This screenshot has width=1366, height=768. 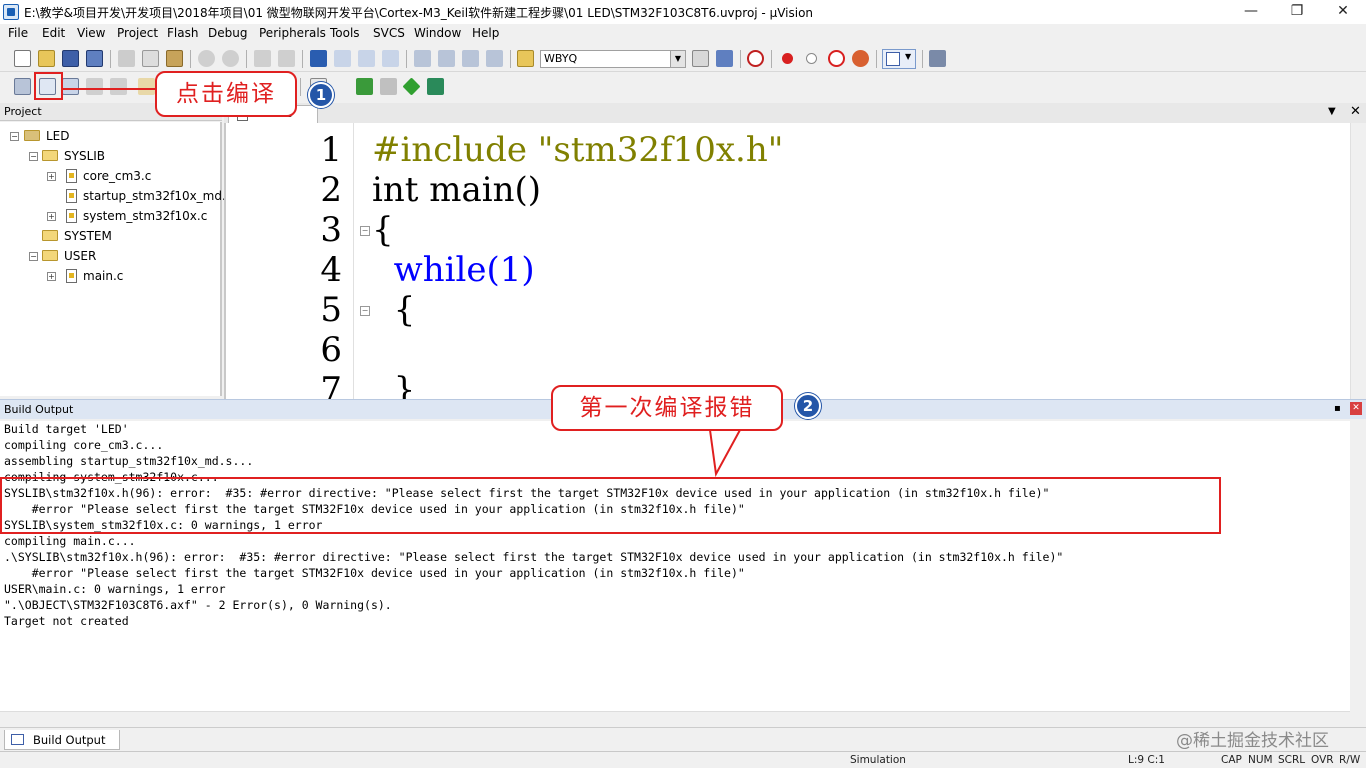 What do you see at coordinates (700, 58) in the screenshot?
I see `find-icon` at bounding box center [700, 58].